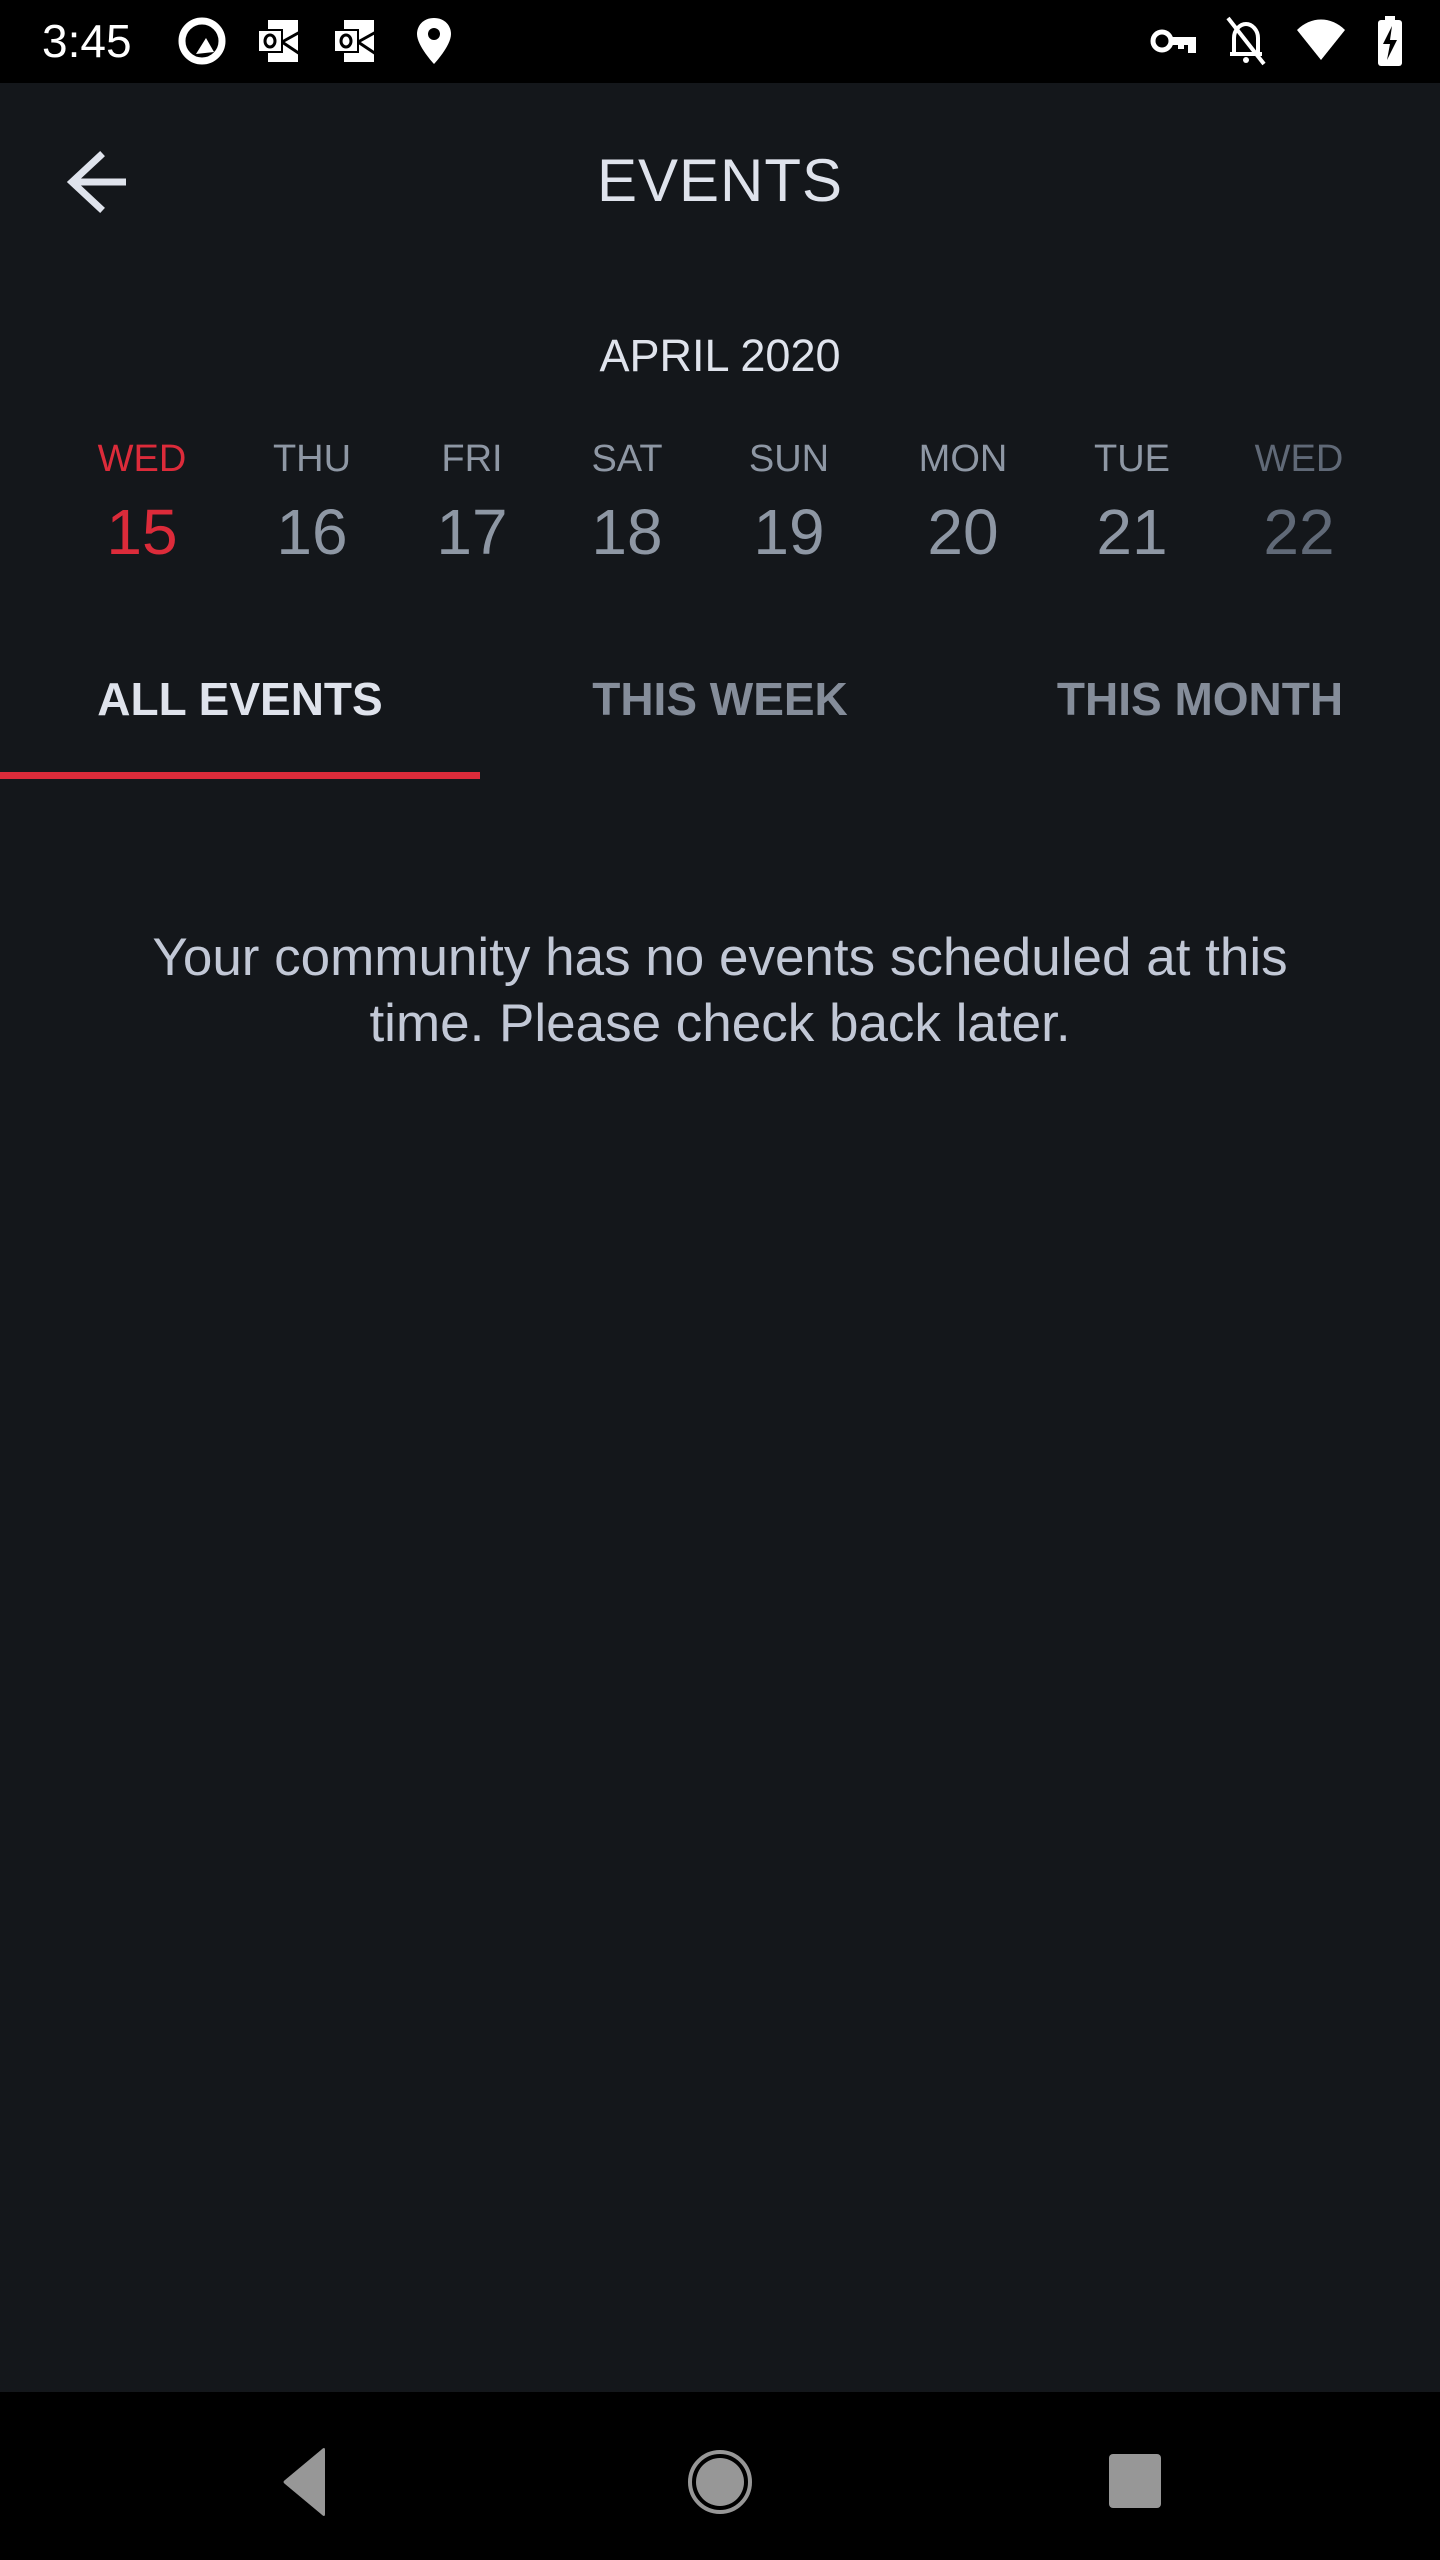  I want to click on active-tab-indicator, so click(240, 775).